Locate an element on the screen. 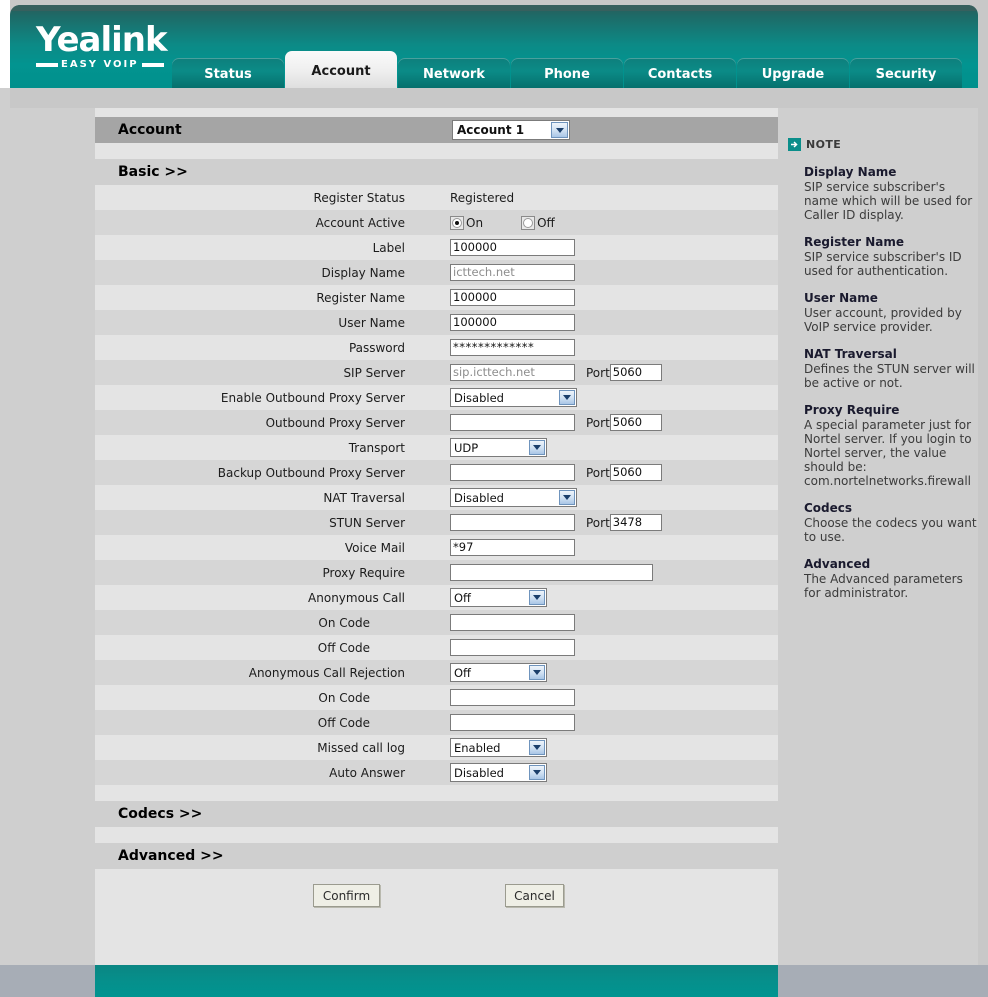 The image size is (988, 997). radio-off-wrap: Off is located at coordinates (538, 222).